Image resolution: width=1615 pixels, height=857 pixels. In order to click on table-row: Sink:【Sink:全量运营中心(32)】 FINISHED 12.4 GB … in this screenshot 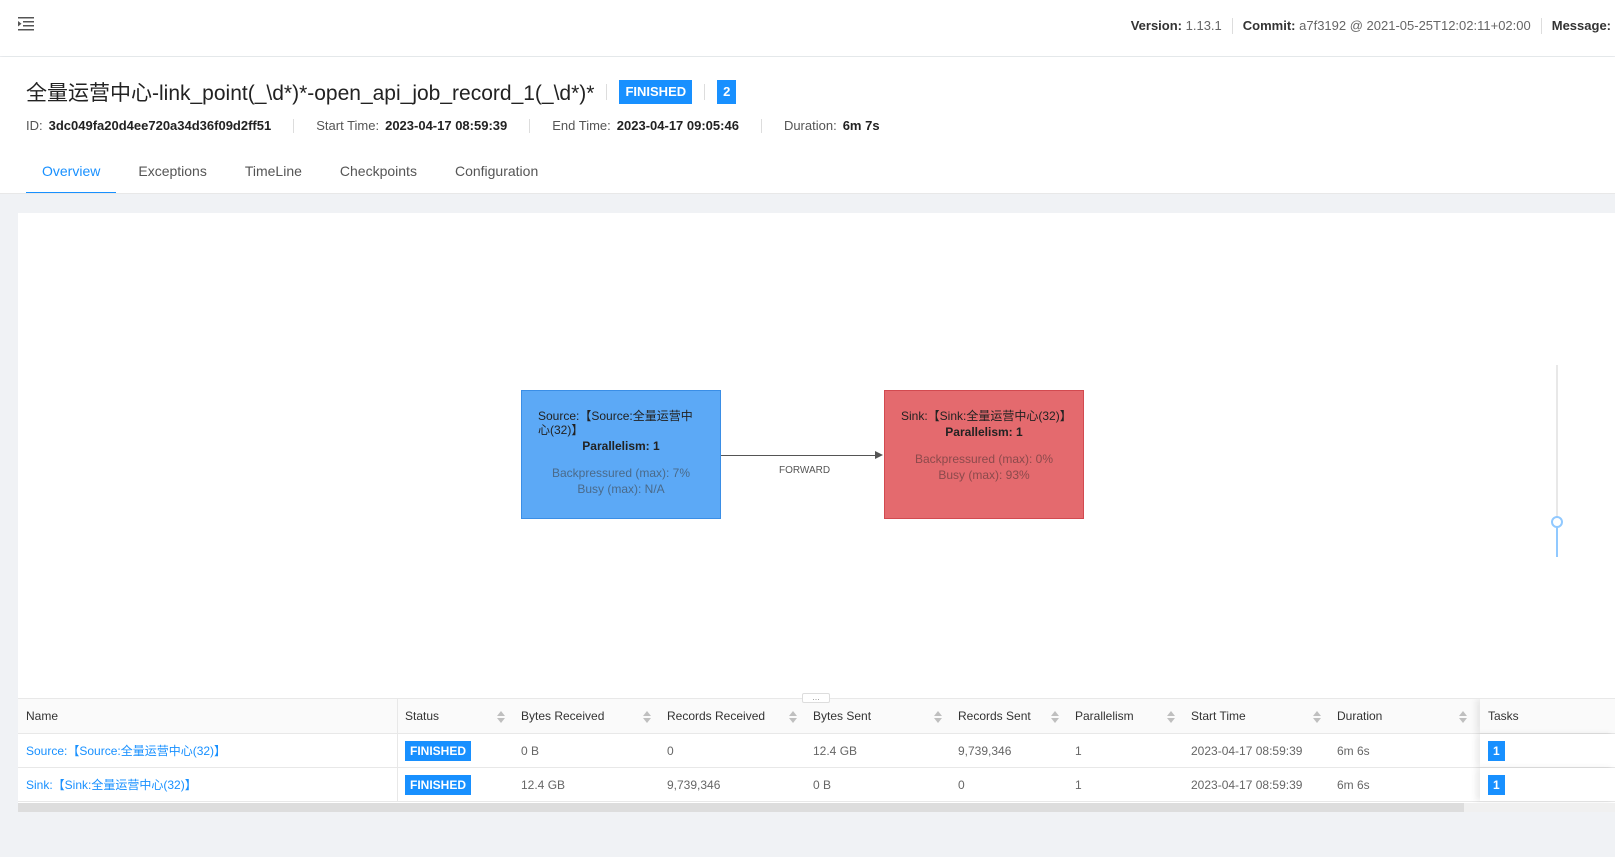, I will do `click(816, 785)`.